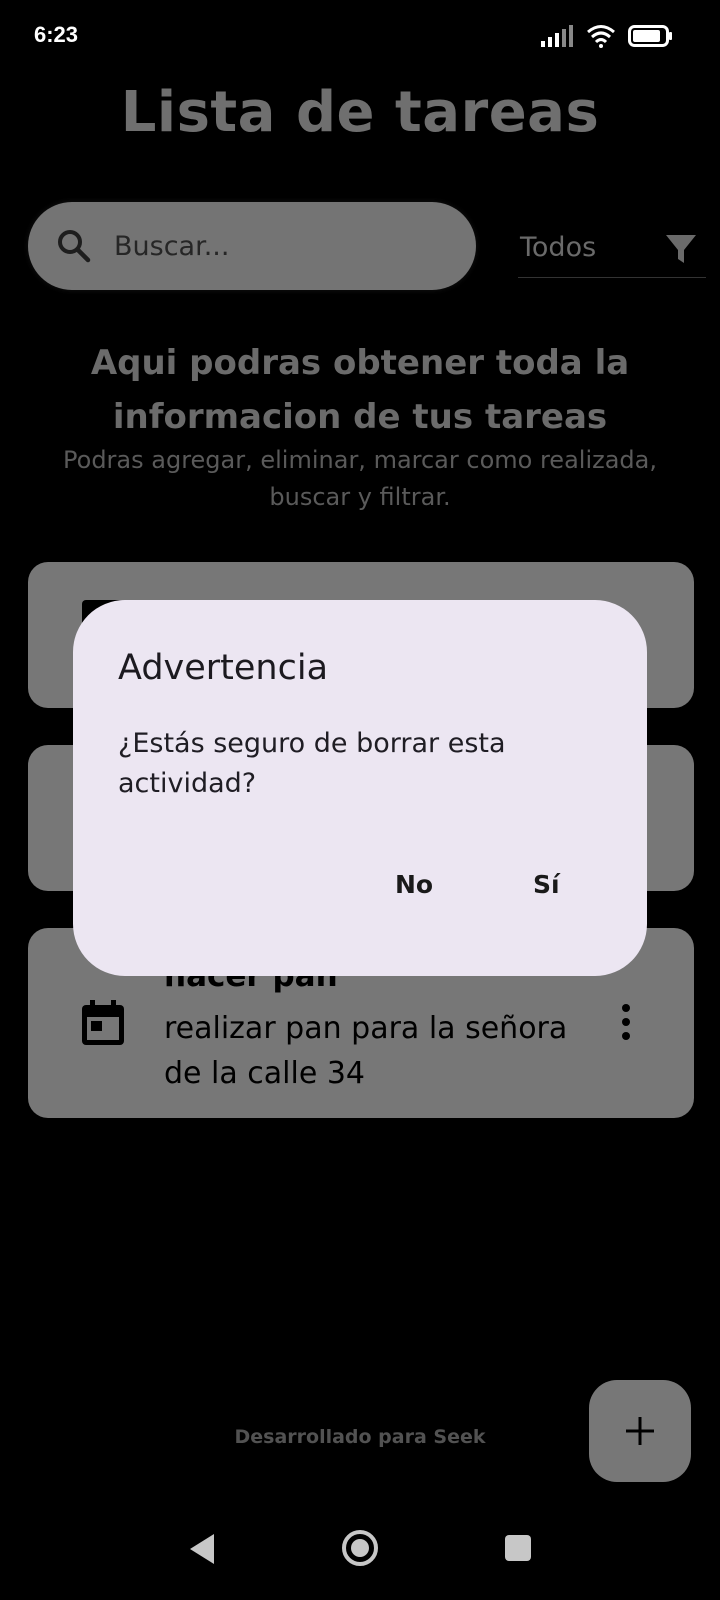  I want to click on dialog-title: Advertencia, so click(223, 668).